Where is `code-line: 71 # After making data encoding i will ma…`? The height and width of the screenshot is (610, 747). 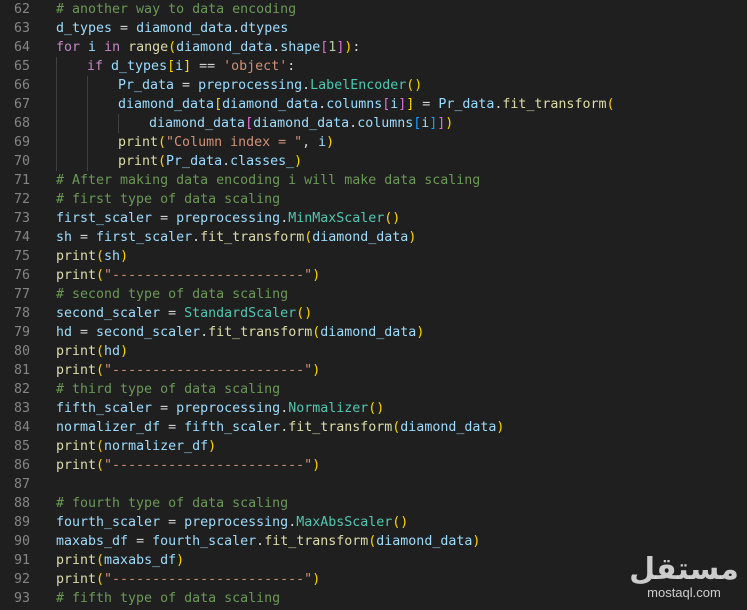 code-line: 71 # After making data encoding i will ma… is located at coordinates (373, 180).